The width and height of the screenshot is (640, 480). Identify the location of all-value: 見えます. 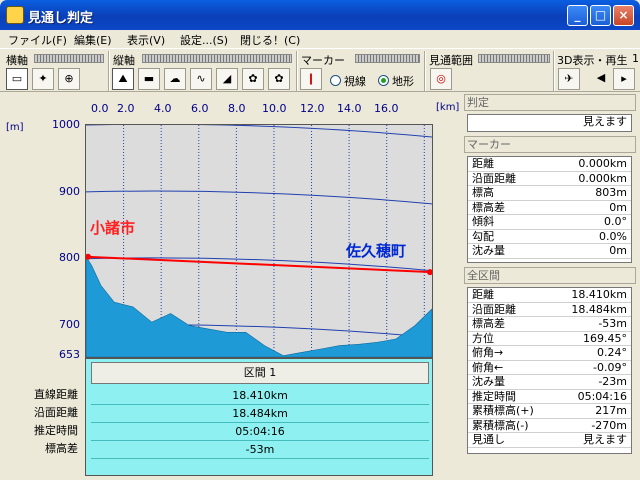
(605, 439).